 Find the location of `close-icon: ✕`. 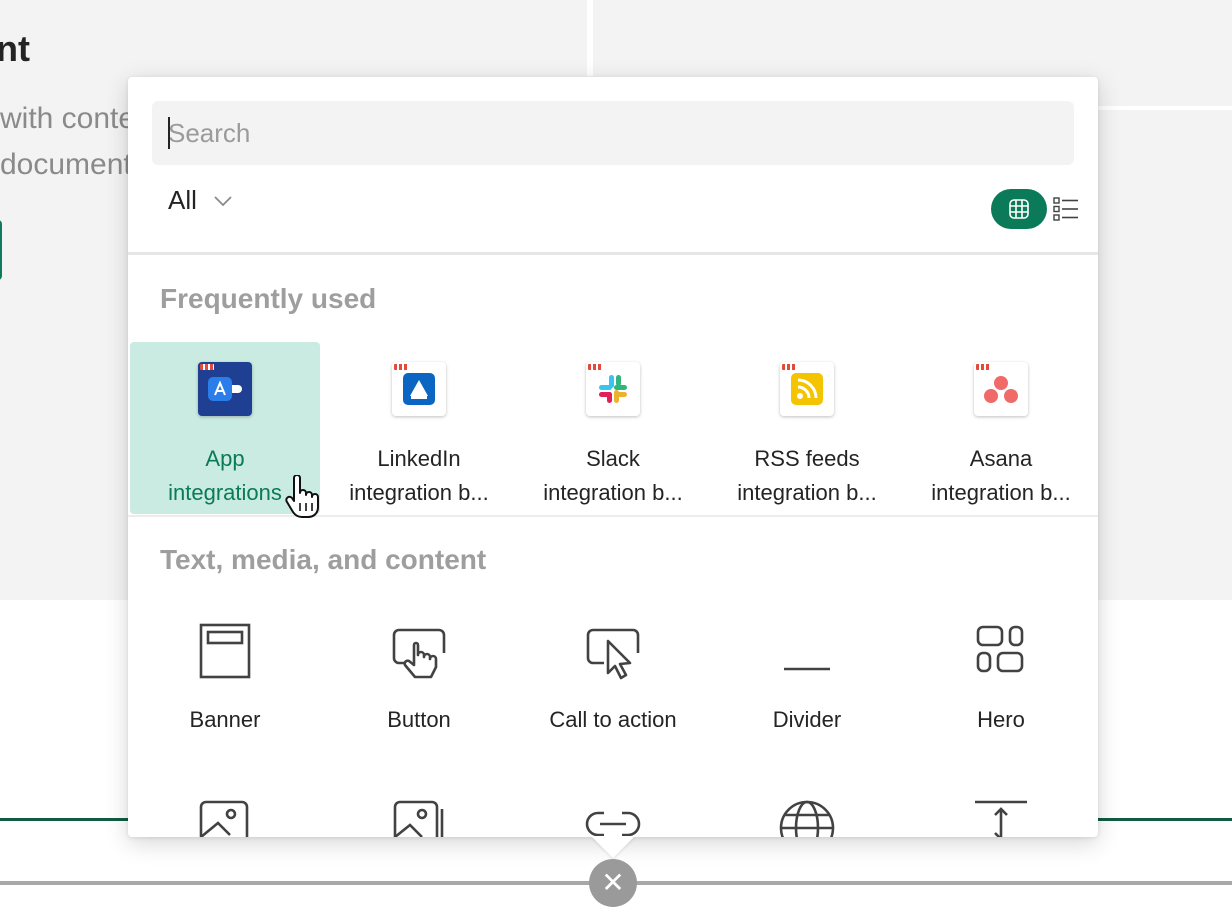

close-icon: ✕ is located at coordinates (613, 882).